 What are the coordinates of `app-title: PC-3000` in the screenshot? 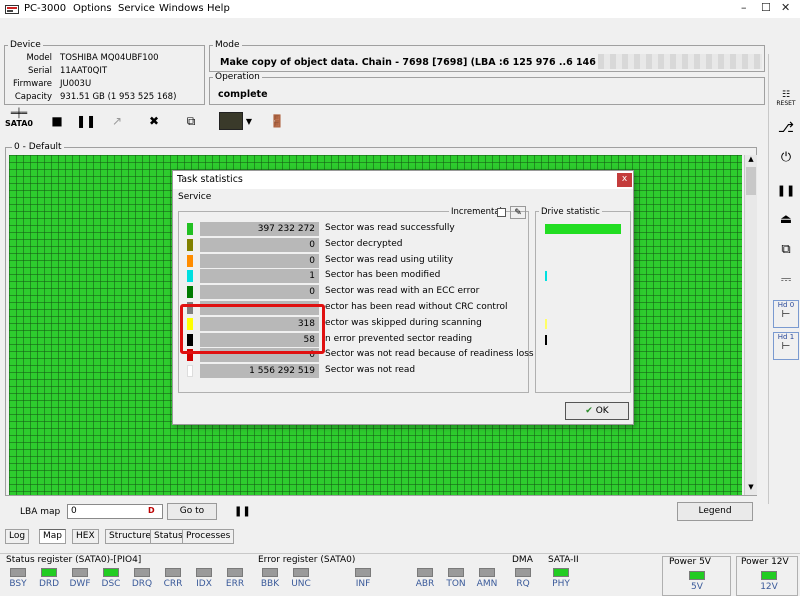 It's located at (45, 8).